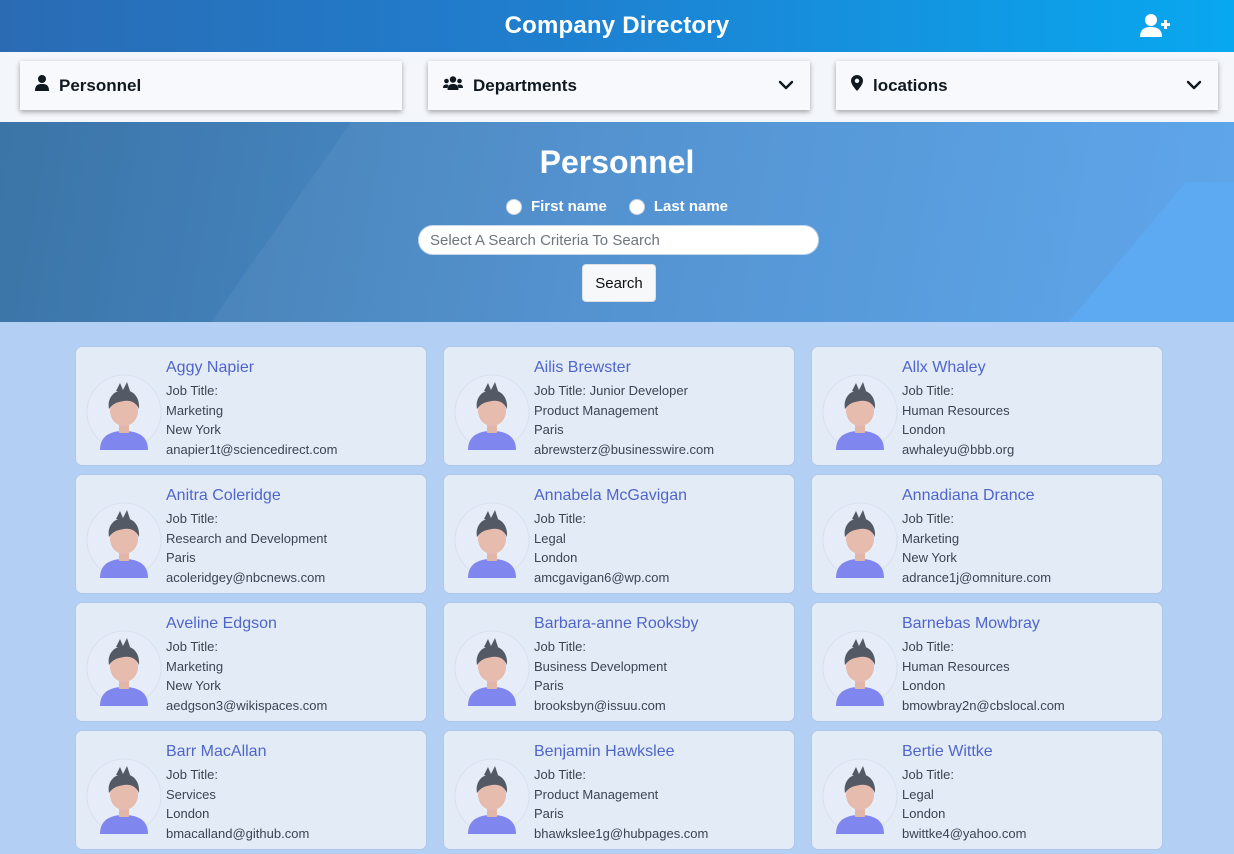 This screenshot has height=854, width=1234. I want to click on employee-name: Benjamin Hawkslee, so click(604, 751).